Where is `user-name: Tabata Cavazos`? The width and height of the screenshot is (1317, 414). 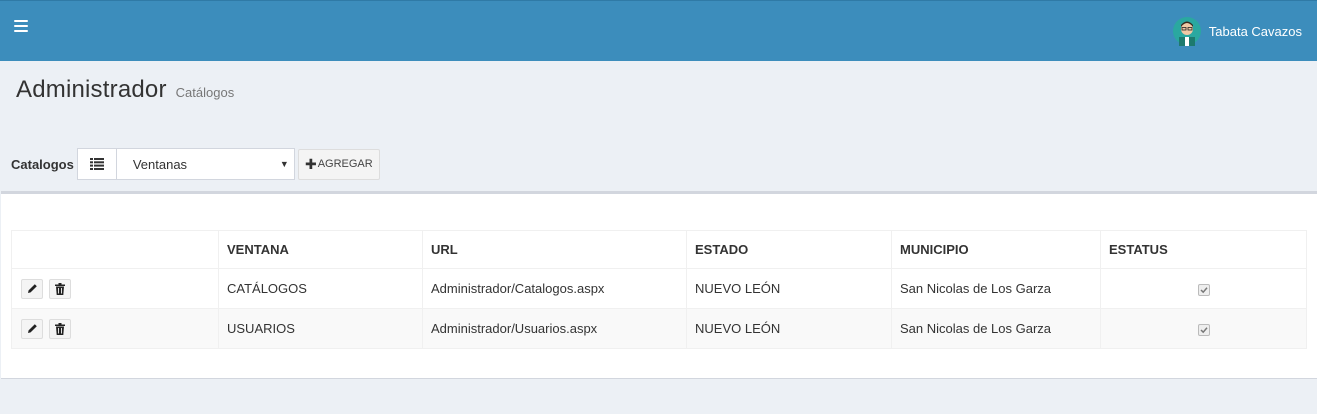 user-name: Tabata Cavazos is located at coordinates (1255, 31).